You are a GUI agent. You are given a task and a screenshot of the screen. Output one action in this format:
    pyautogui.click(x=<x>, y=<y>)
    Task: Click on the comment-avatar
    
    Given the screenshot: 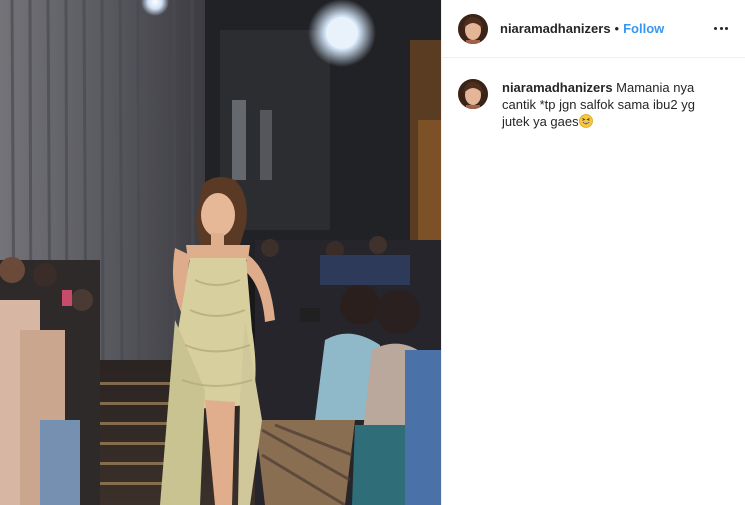 What is the action you would take?
    pyautogui.click(x=473, y=94)
    